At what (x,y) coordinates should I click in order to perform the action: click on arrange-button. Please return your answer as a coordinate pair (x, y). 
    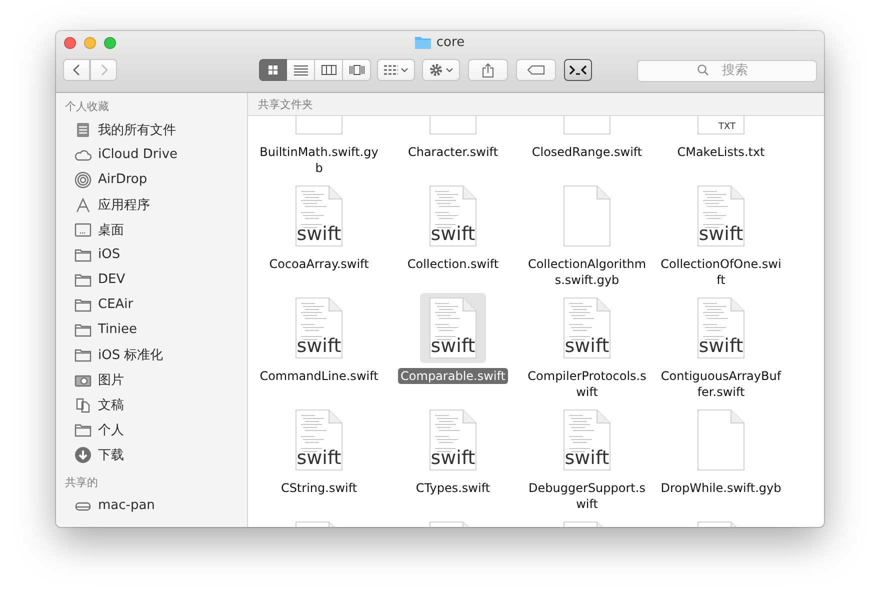
    Looking at the image, I should click on (396, 70).